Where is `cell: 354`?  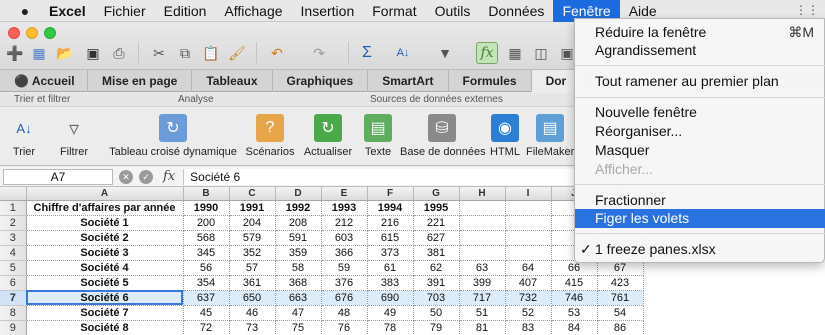 cell: 354 is located at coordinates (206, 283).